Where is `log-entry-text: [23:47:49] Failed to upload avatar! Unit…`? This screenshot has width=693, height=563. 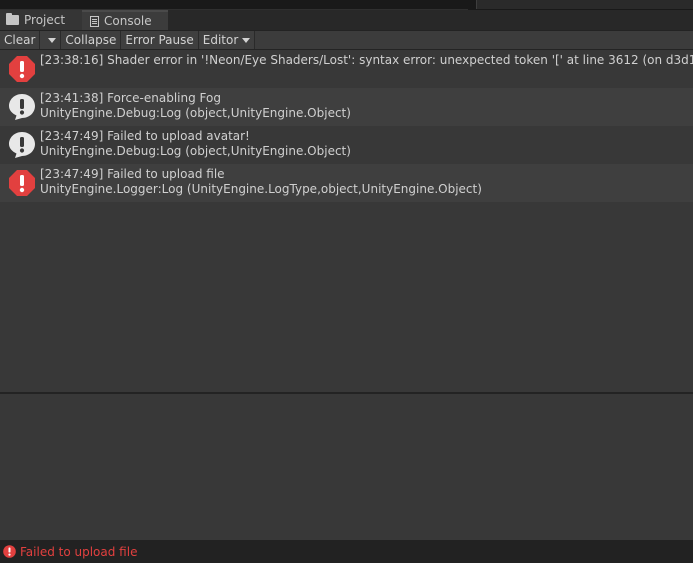 log-entry-text: [23:47:49] Failed to upload avatar! Unit… is located at coordinates (195, 144).